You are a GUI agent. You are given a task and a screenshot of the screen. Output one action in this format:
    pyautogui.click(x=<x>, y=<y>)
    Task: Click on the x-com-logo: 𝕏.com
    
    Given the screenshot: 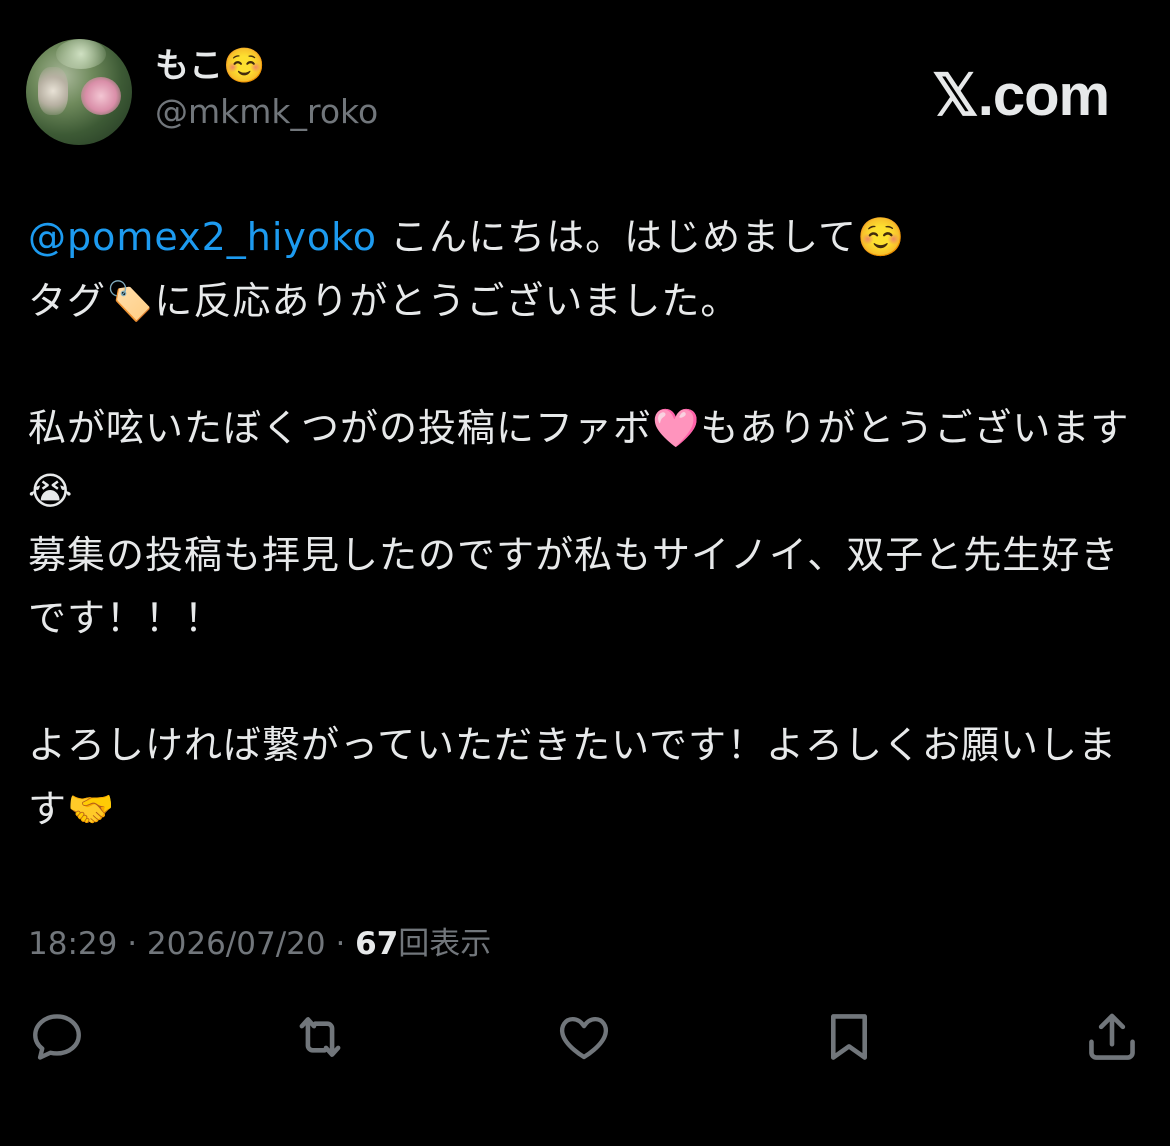 What is the action you would take?
    pyautogui.click(x=1021, y=95)
    